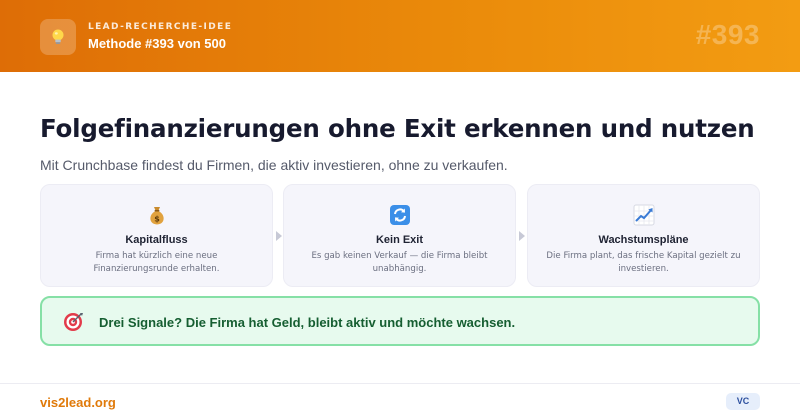 This screenshot has width=800, height=420. Describe the element at coordinates (78, 402) in the screenshot. I see `site-link: vis2lead.org` at that location.